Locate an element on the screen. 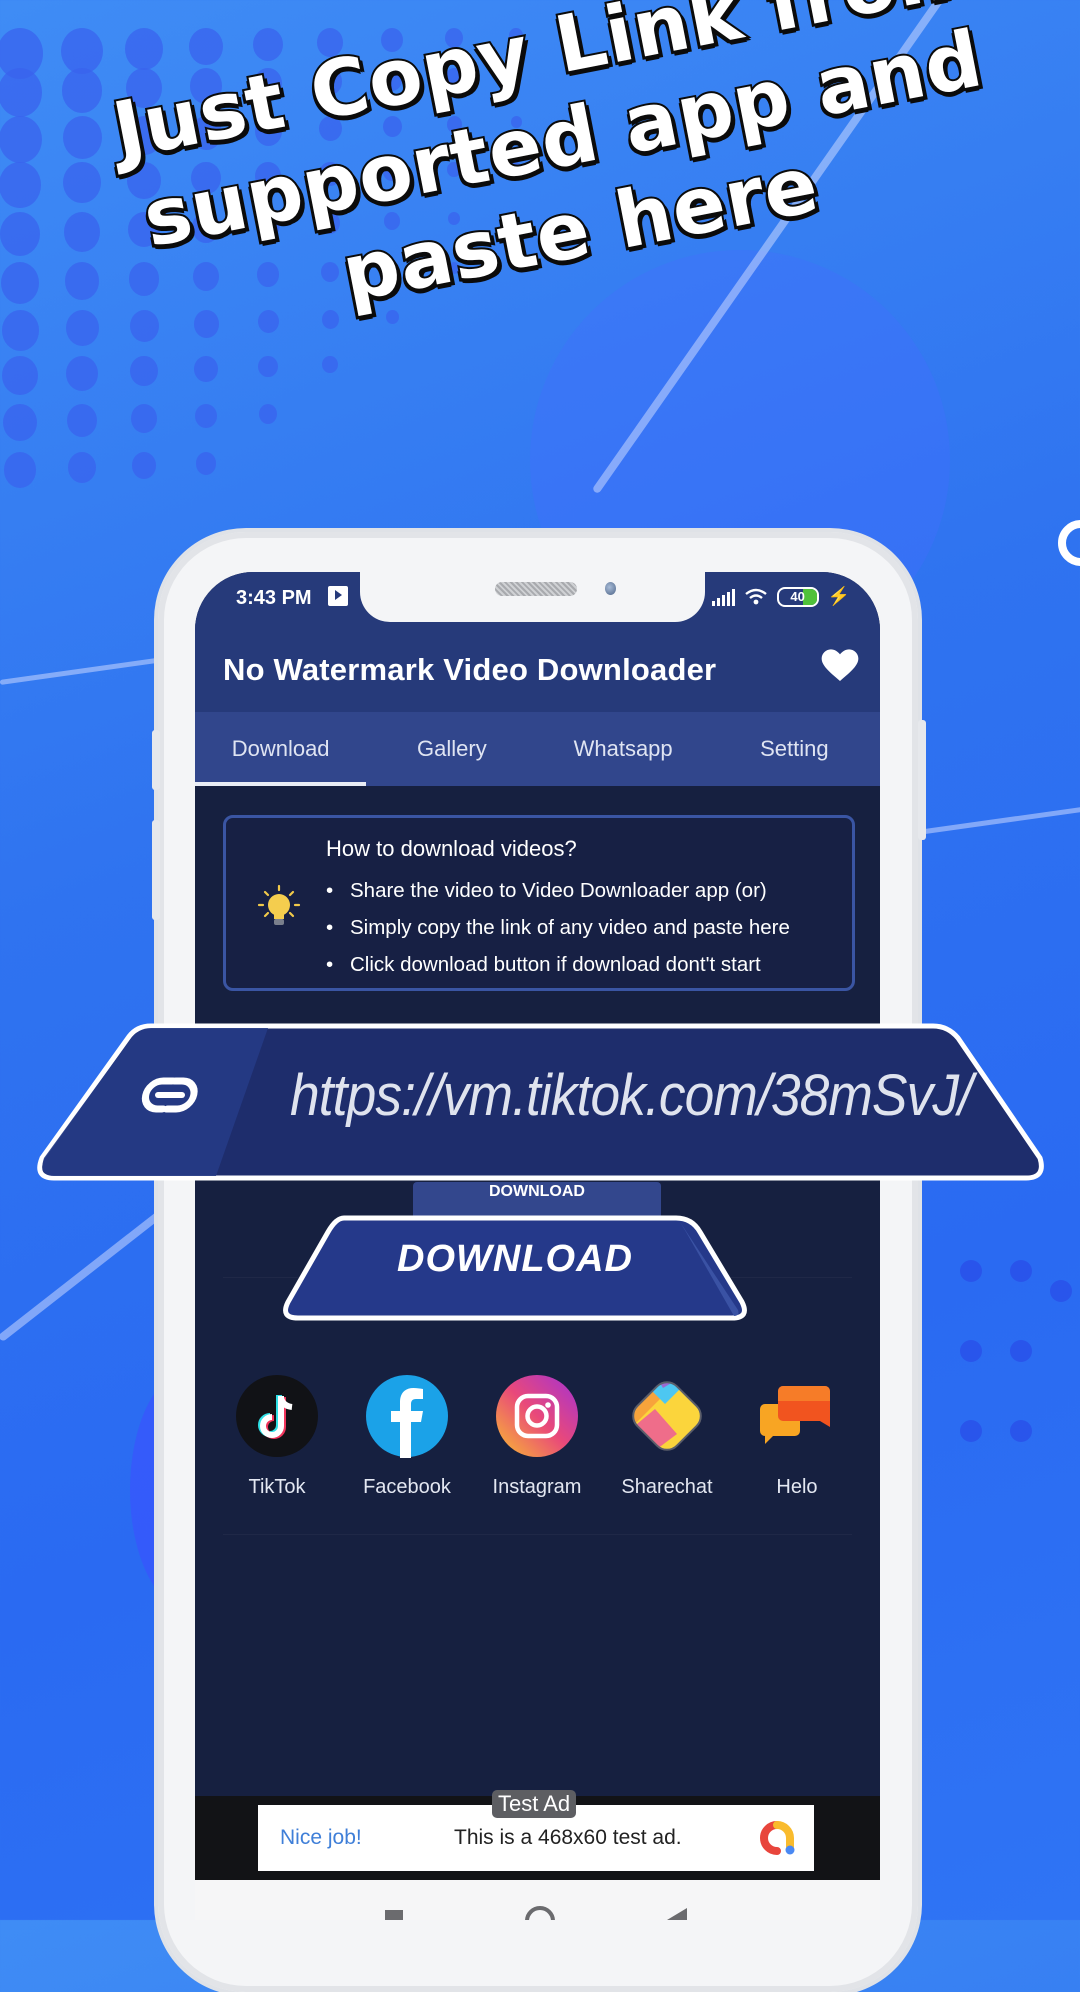 This screenshot has height=1992, width=1080. bg-curve-line is located at coordinates (998, 819).